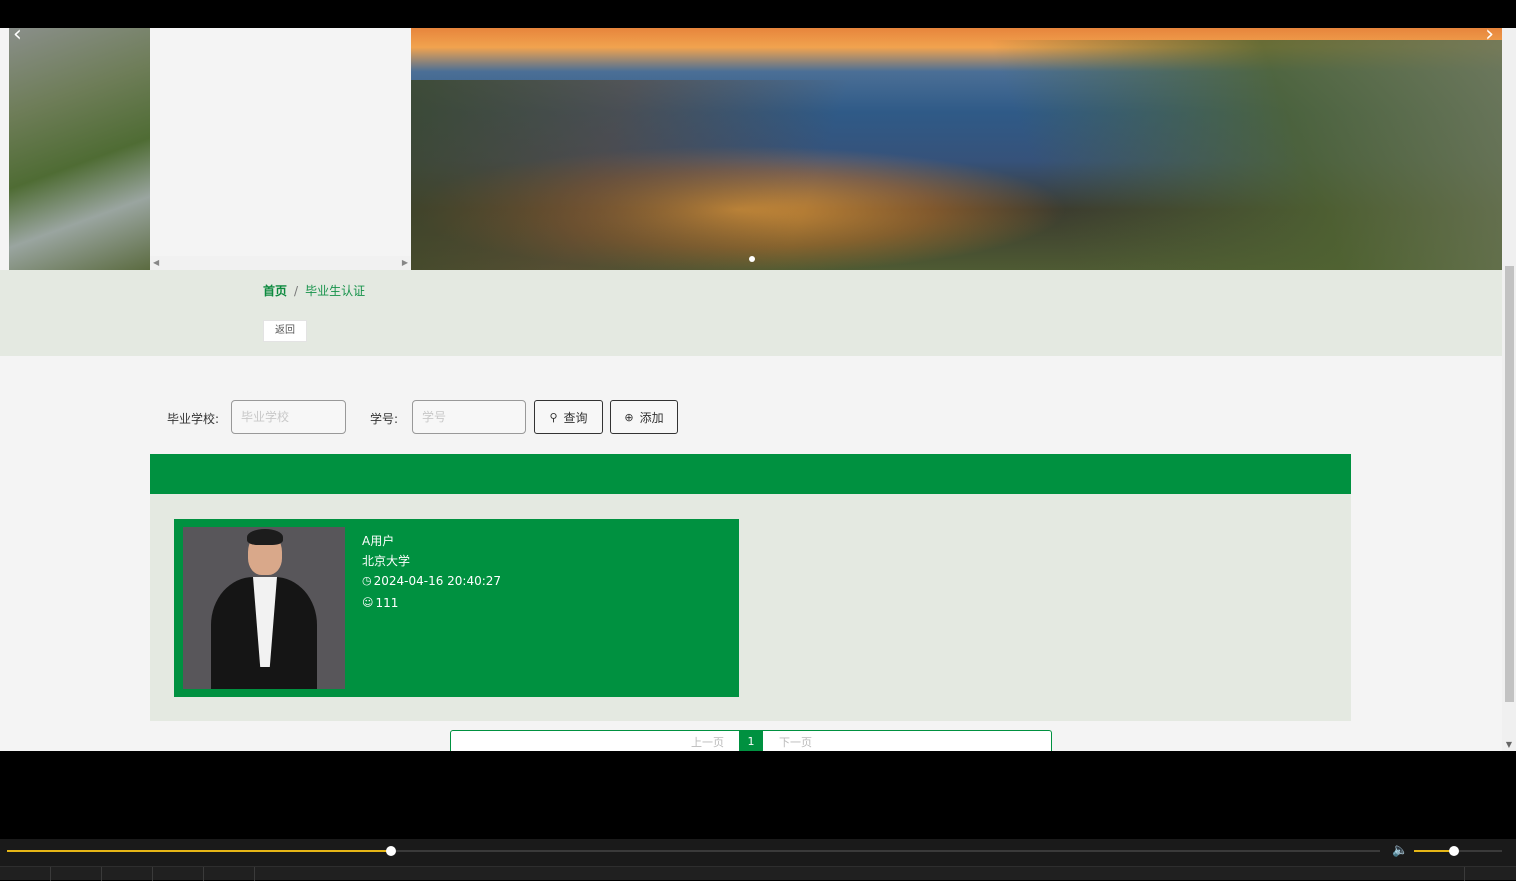 This screenshot has height=881, width=1516. I want to click on school-label: 毕业学校:, so click(193, 419).